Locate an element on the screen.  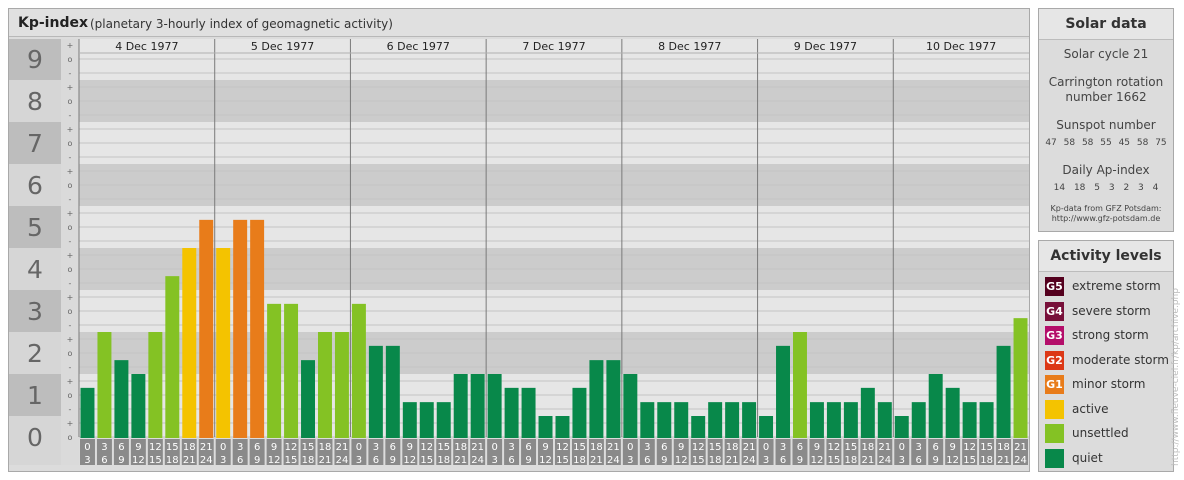
y-axis-label: 8 is located at coordinates (35, 101).